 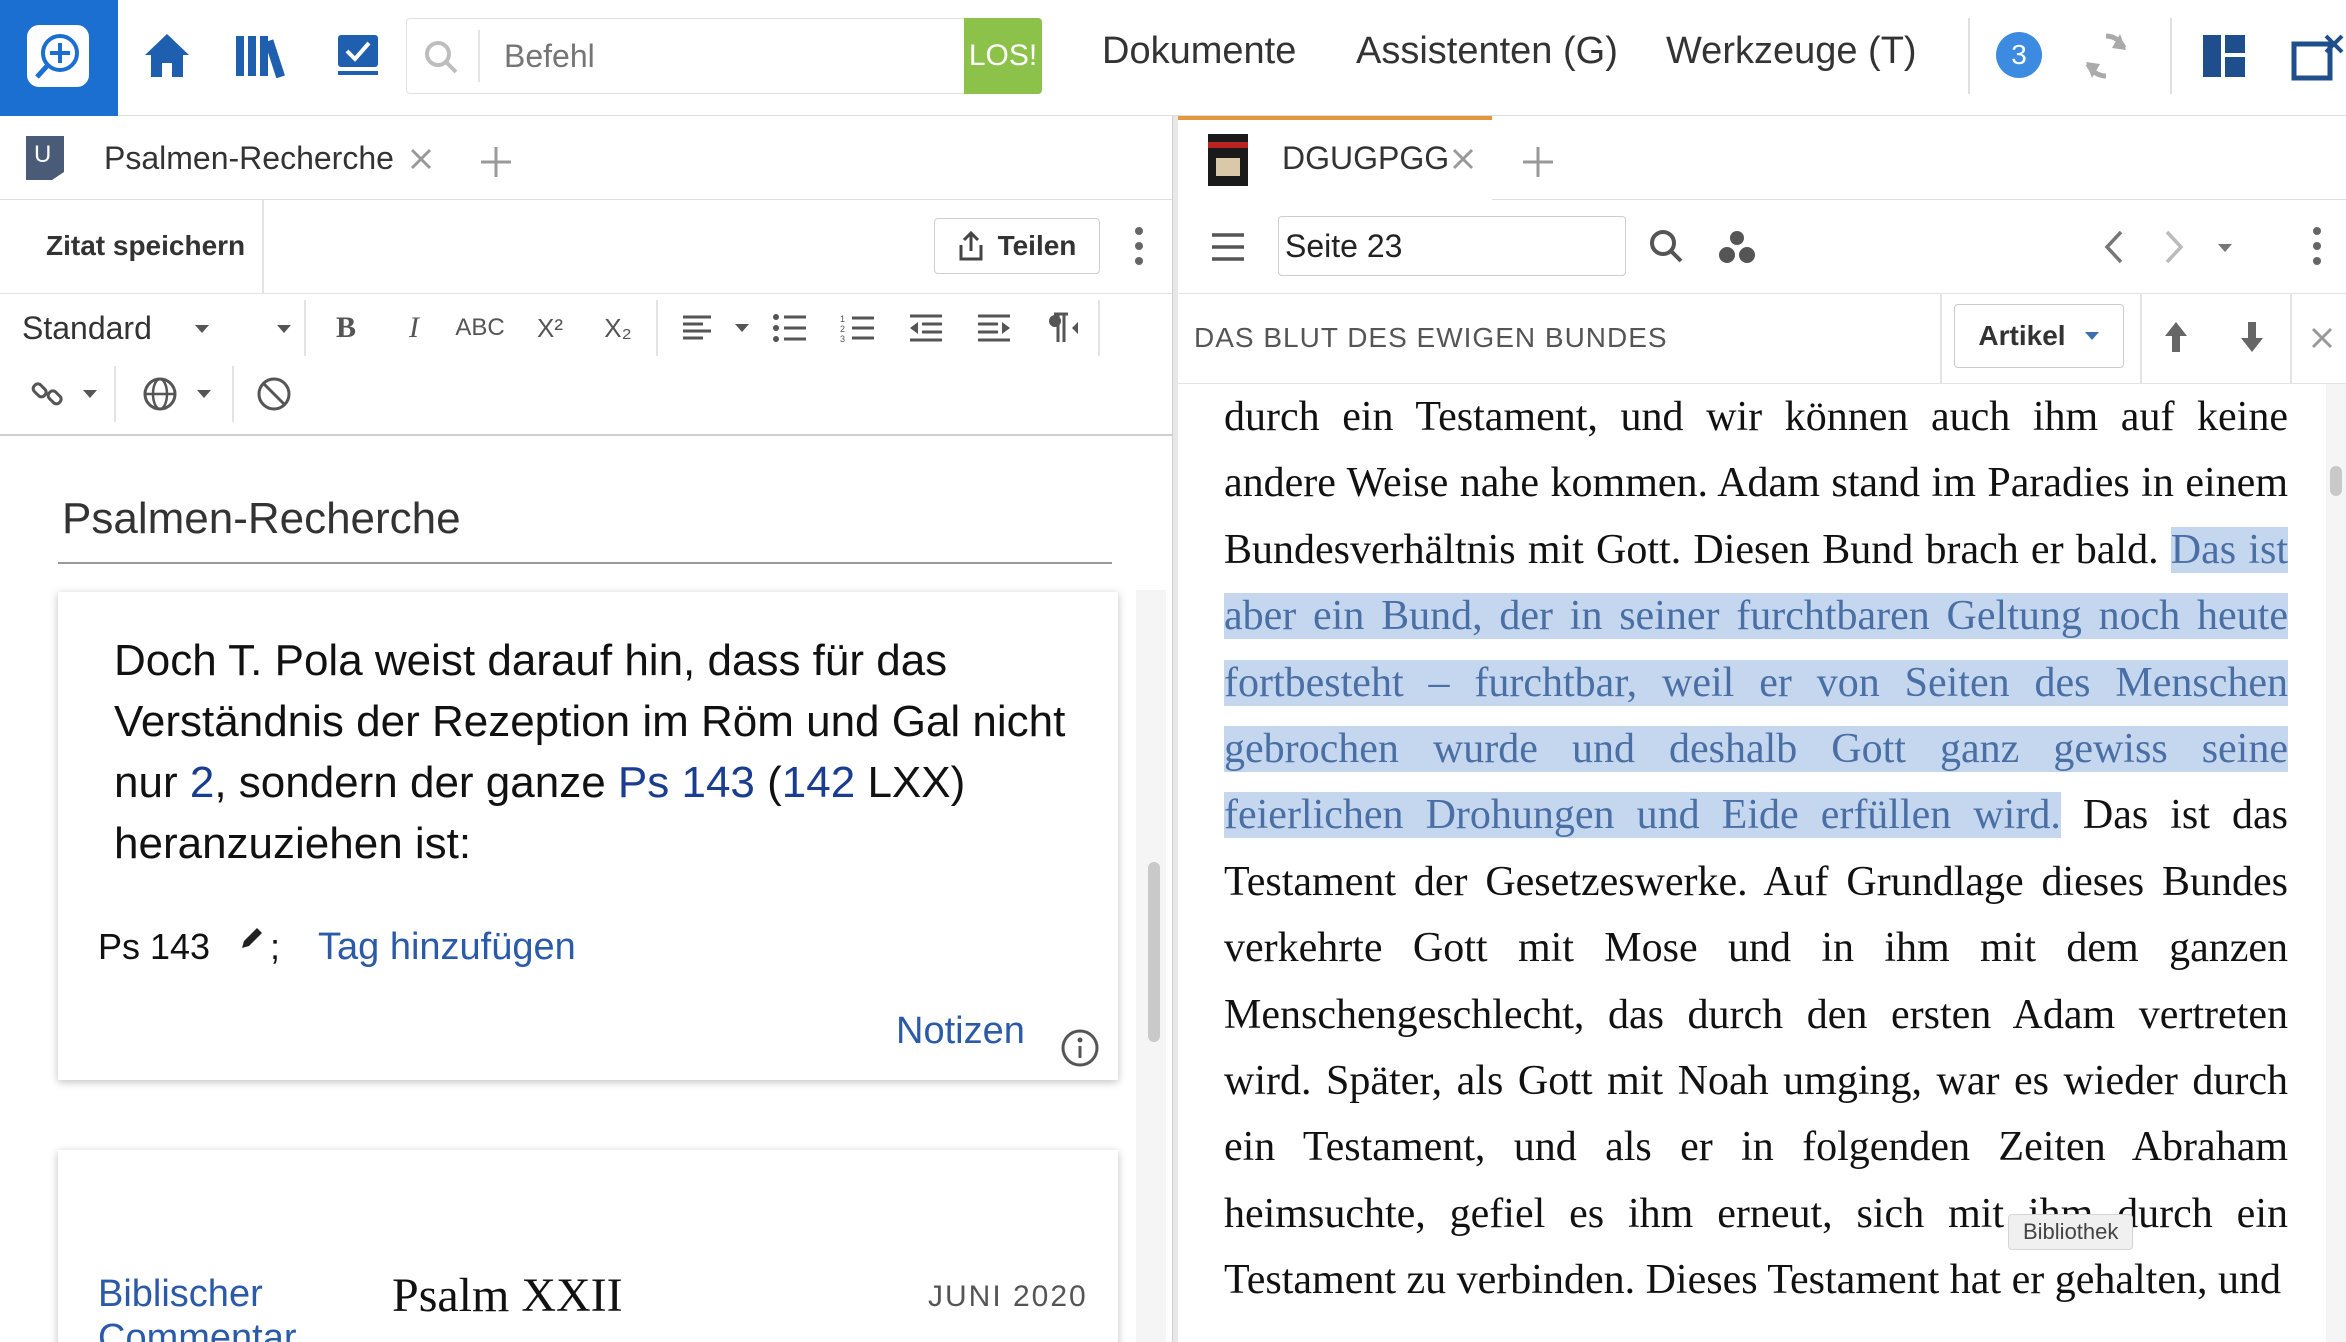 I want to click on link-dropdown-icon, so click(x=90, y=394).